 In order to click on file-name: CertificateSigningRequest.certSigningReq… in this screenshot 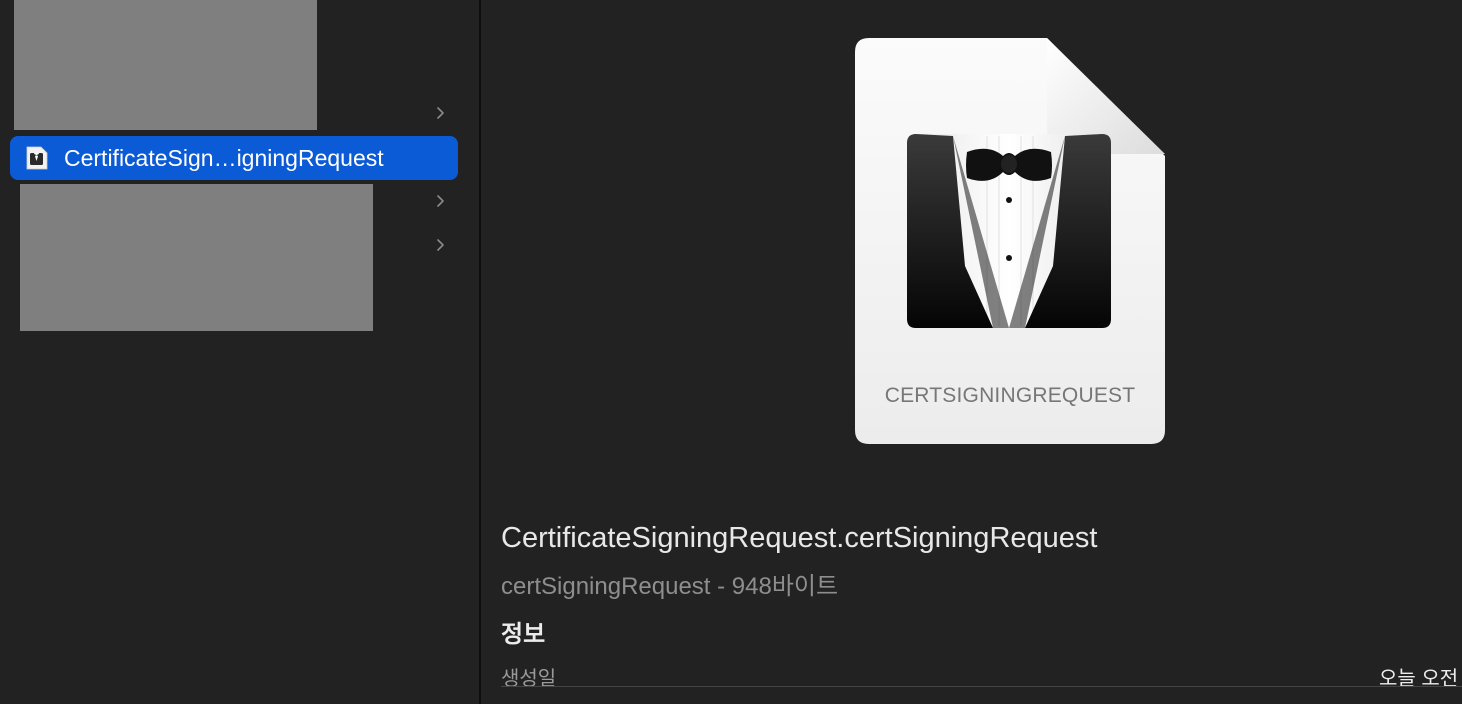, I will do `click(799, 538)`.